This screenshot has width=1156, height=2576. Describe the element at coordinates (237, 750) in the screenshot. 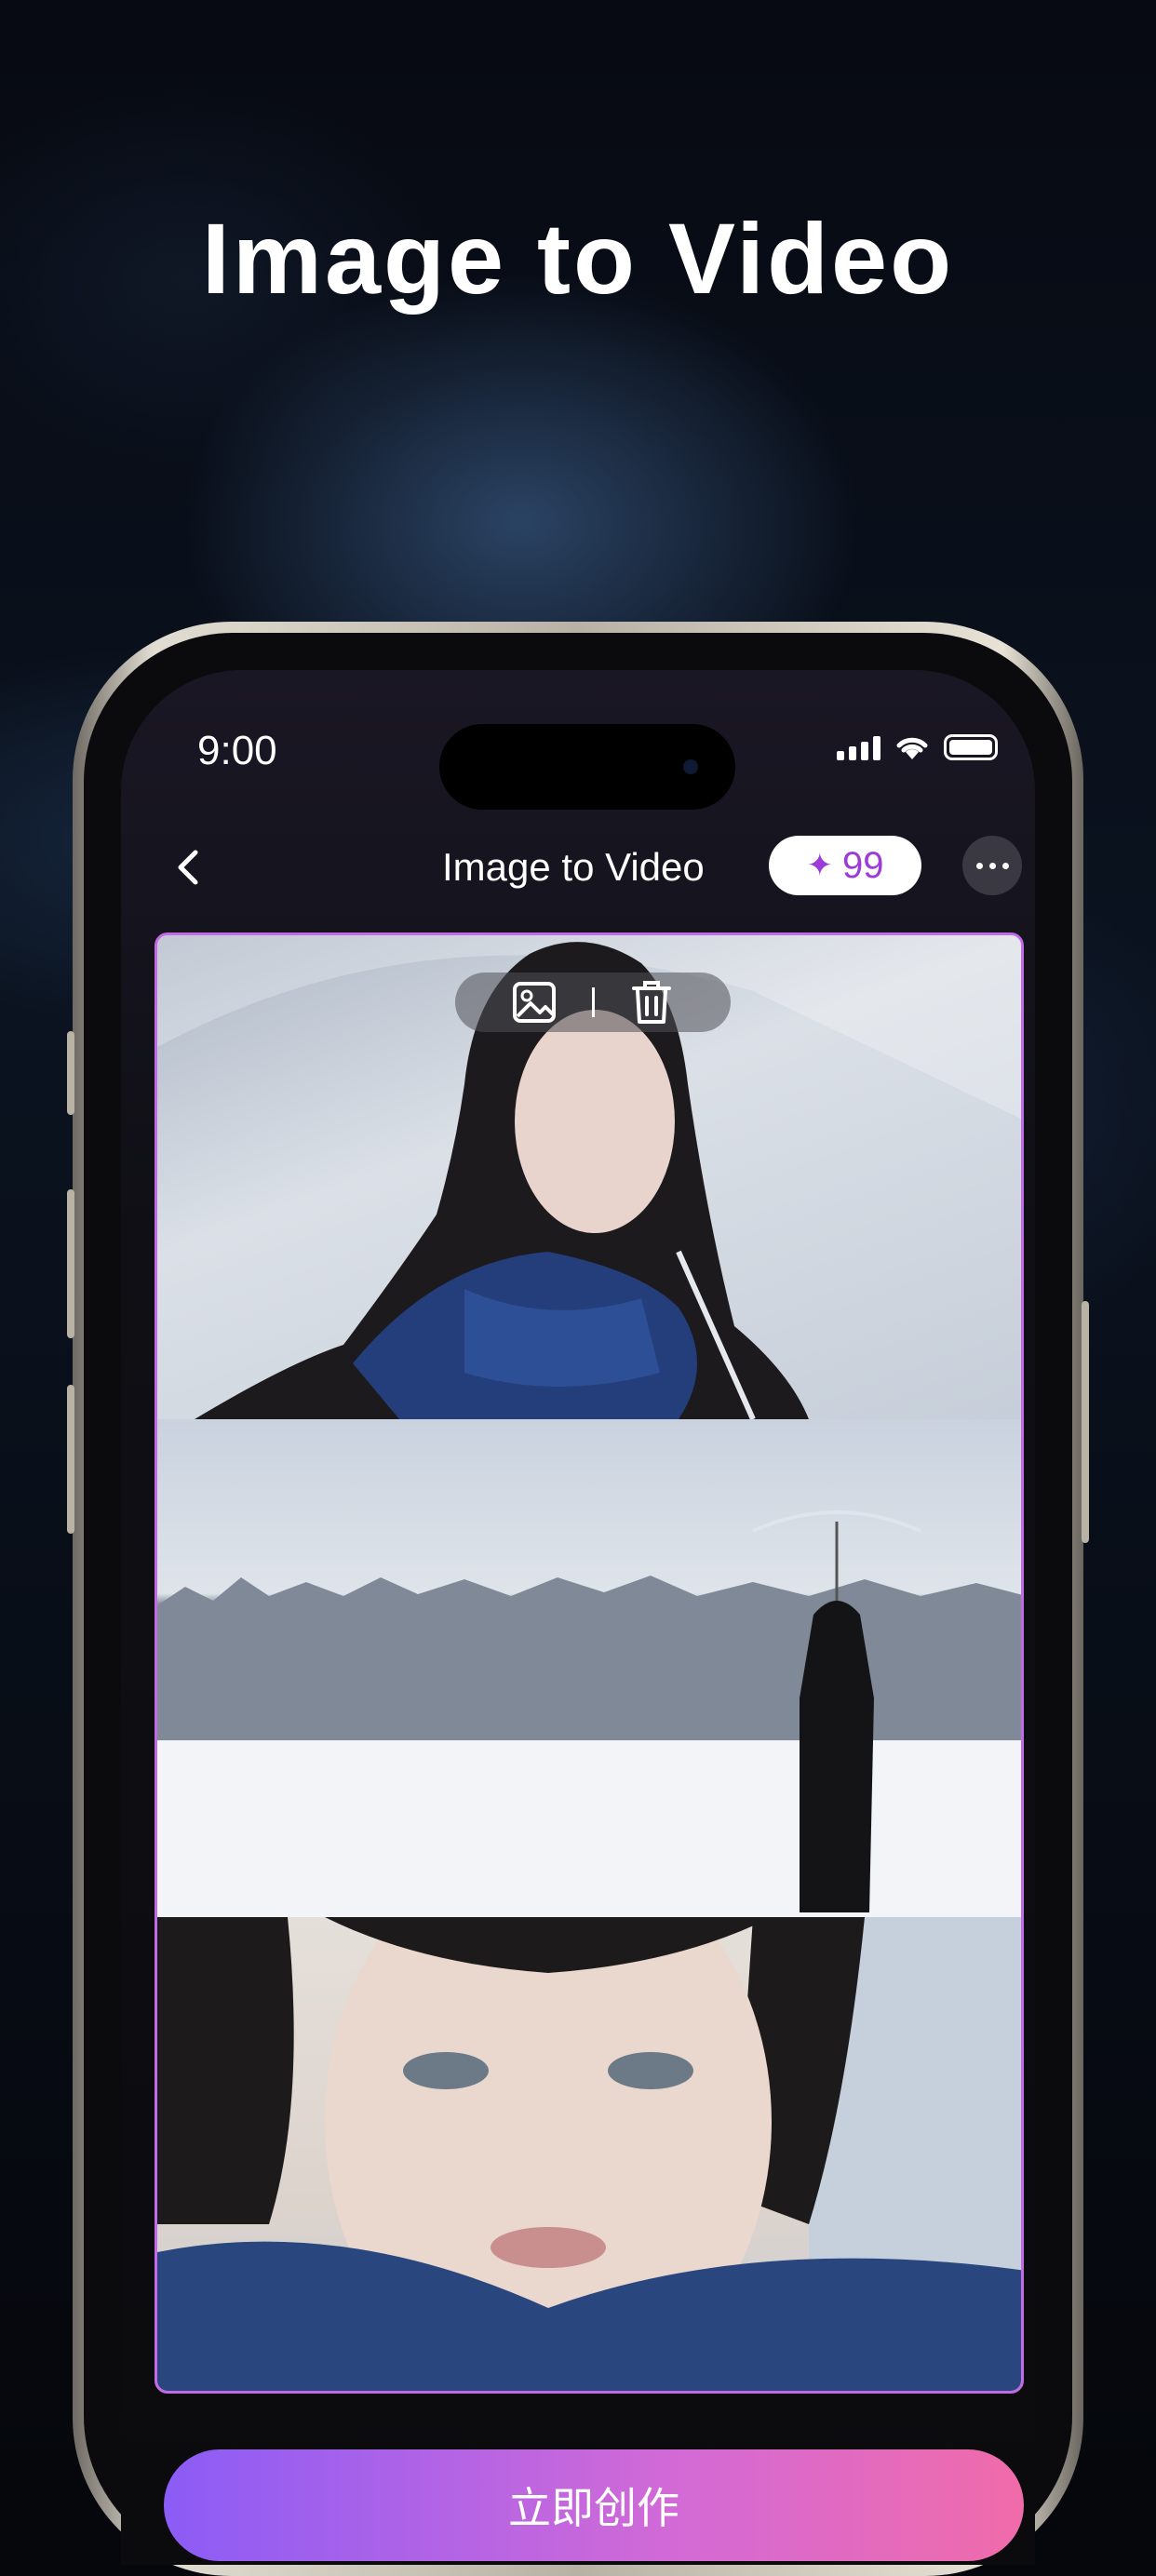

I see `status-time: 9:00` at that location.